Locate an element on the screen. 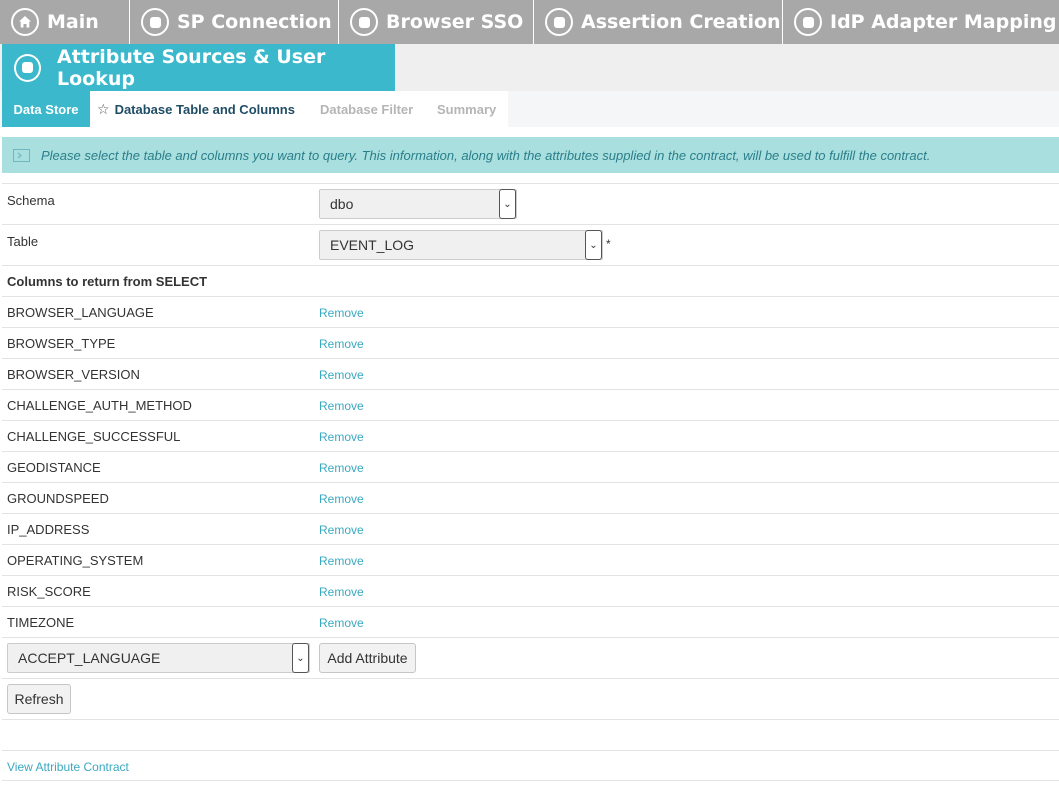 Image resolution: width=1059 pixels, height=801 pixels. column-row: GEODISTANCE Remove is located at coordinates (530, 466).